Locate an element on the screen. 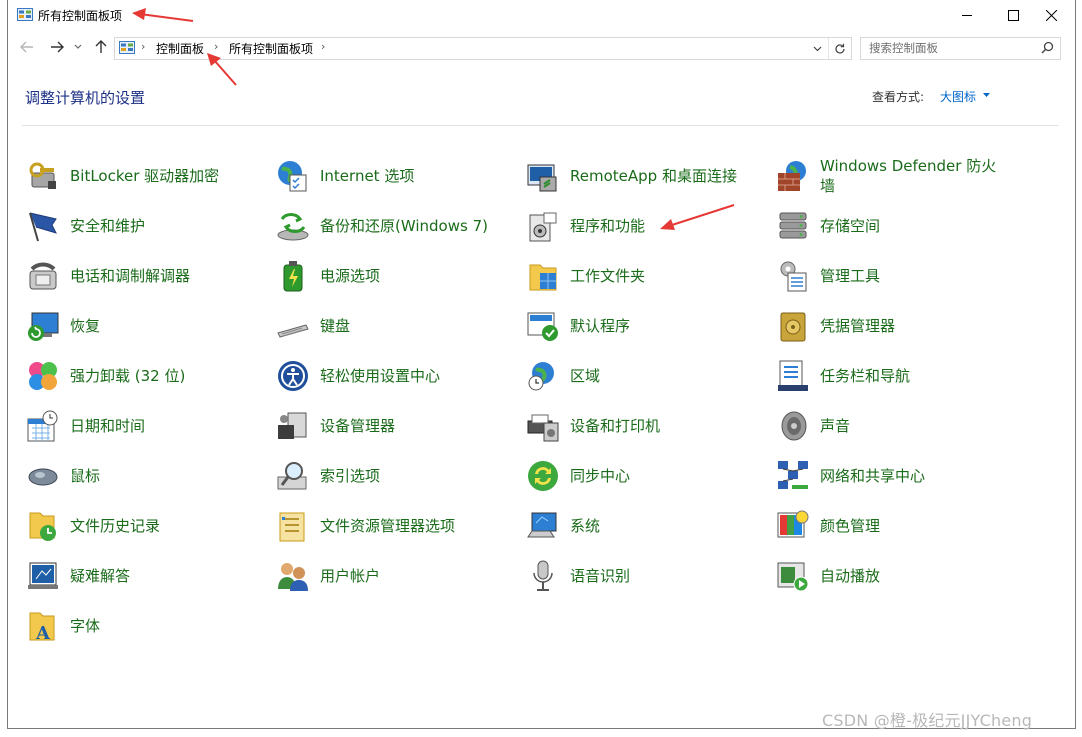 Image resolution: width=1082 pixels, height=737 pixels. item-system: 系统 is located at coordinates (648, 526).